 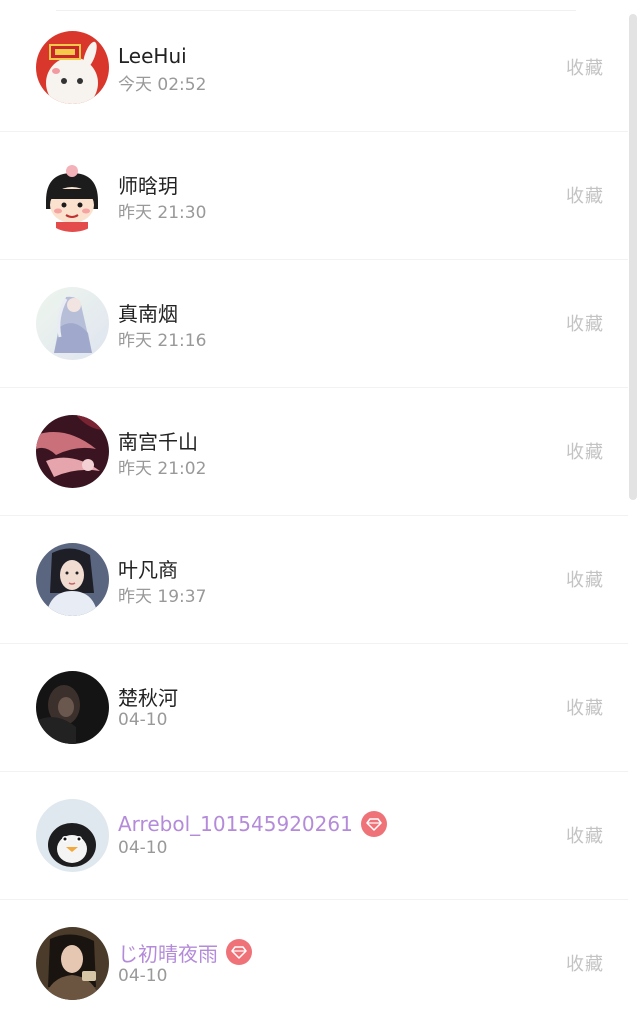 What do you see at coordinates (314, 324) in the screenshot?
I see `list-item: 真南烟 昨天 21:16 收藏` at bounding box center [314, 324].